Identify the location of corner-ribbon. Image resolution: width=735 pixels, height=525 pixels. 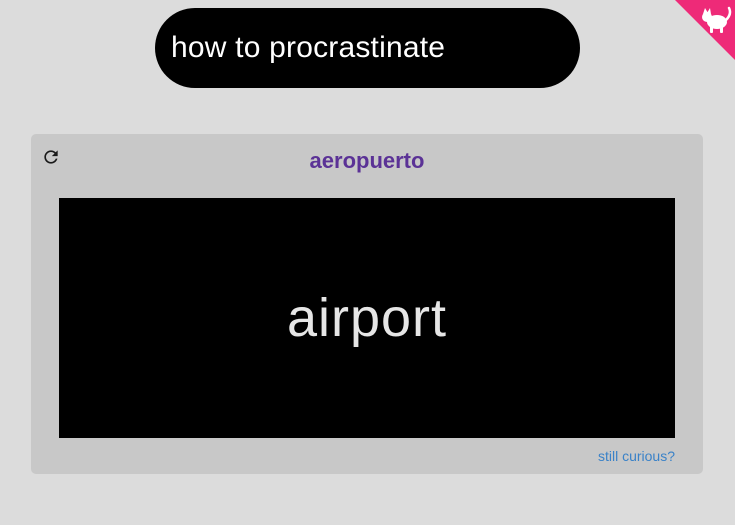
(705, 30).